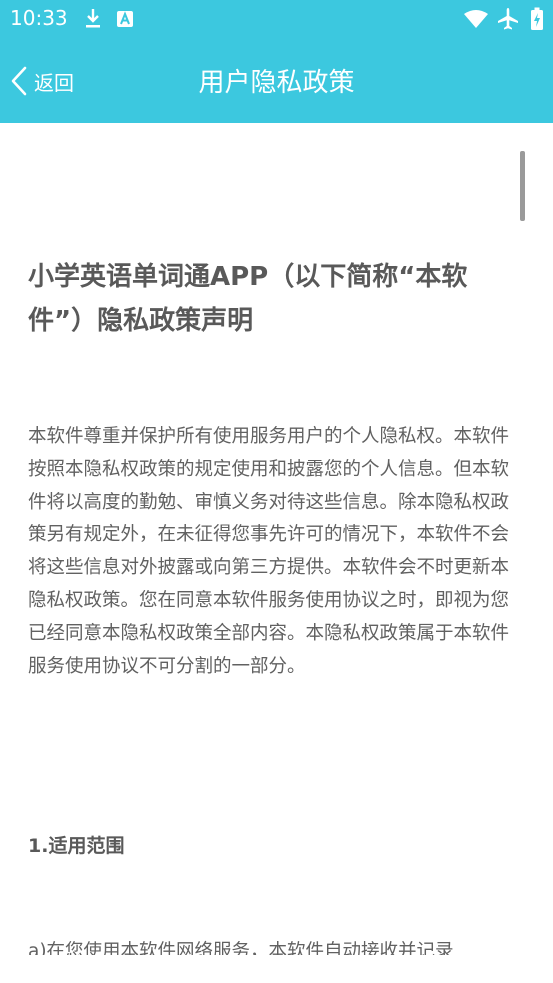  I want to click on app-header: 返回 用户隐私政策, so click(276, 80).